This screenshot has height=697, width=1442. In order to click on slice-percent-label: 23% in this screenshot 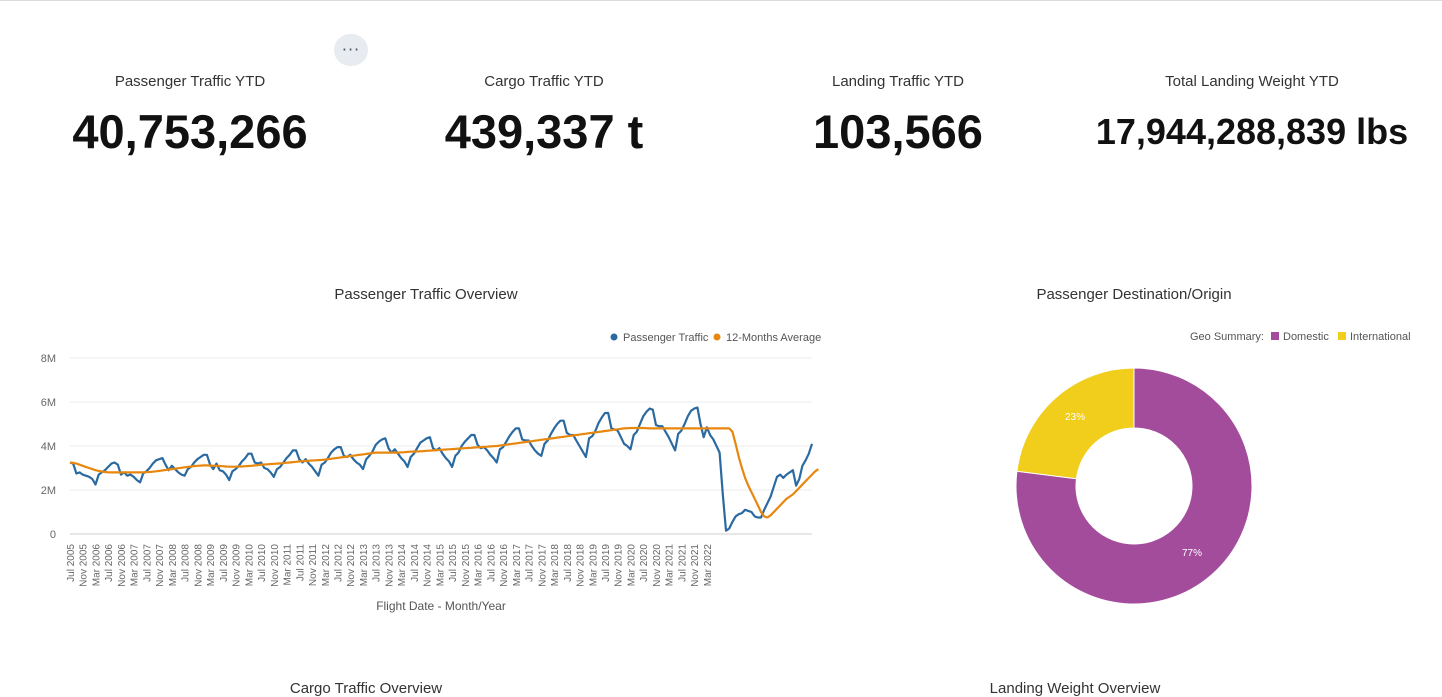, I will do `click(1075, 417)`.